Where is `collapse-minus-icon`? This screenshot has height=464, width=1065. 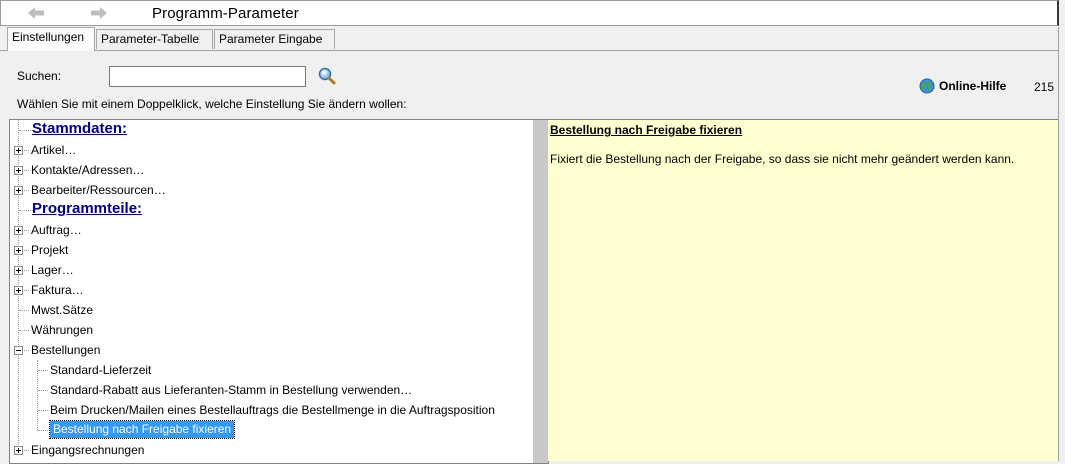 collapse-minus-icon is located at coordinates (18, 350).